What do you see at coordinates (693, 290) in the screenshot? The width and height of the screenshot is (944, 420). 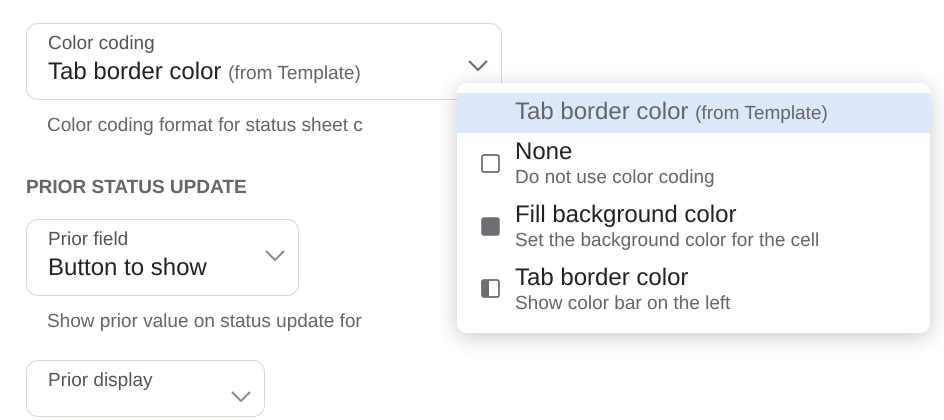 I see `menu-option: Tab border color Show color bar on the left` at bounding box center [693, 290].